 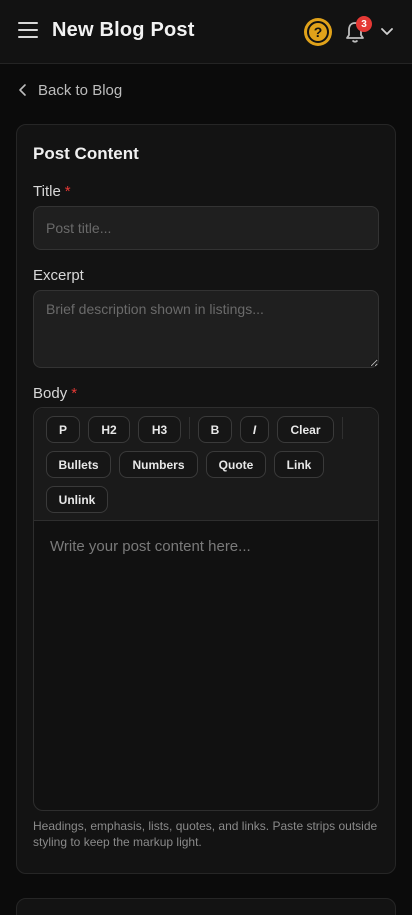 What do you see at coordinates (215, 429) in the screenshot?
I see `bold-button: B` at bounding box center [215, 429].